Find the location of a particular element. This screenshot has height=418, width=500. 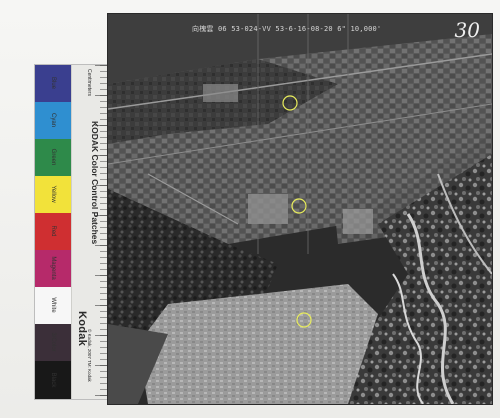

patch-label-black: Black is located at coordinates (53, 380).